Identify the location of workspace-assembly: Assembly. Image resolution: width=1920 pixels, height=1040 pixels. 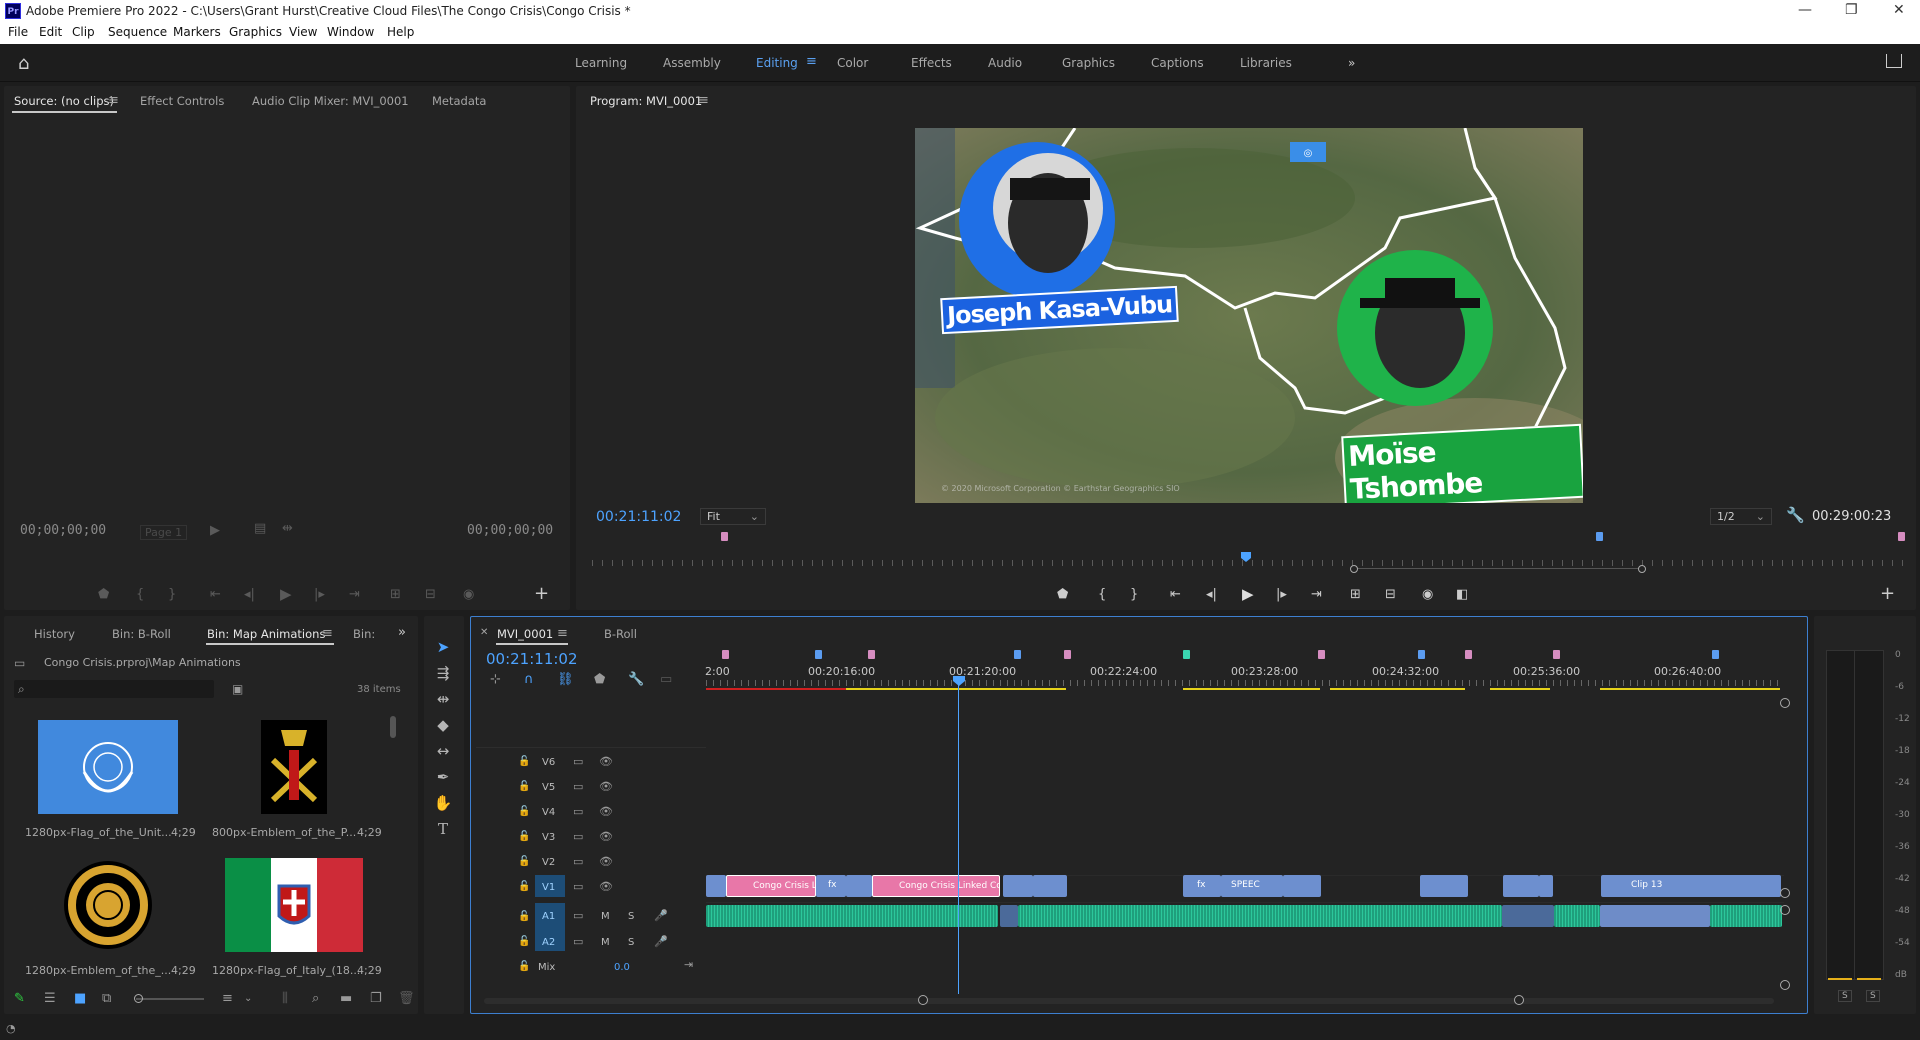
(692, 63).